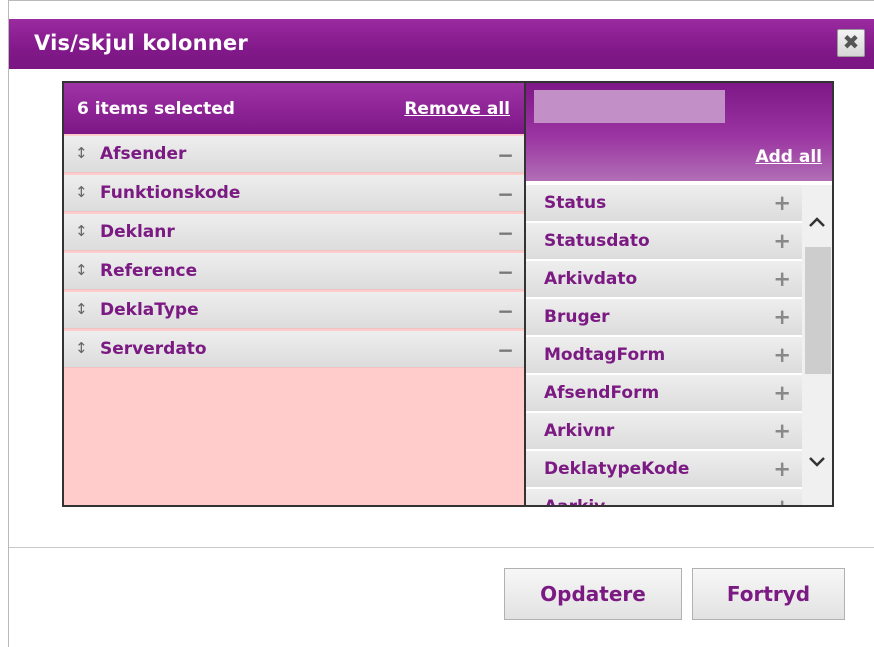 The image size is (874, 647). Describe the element at coordinates (441, 44) in the screenshot. I see `dialog-titlebar: Vis/skjul kolonner ✖` at that location.